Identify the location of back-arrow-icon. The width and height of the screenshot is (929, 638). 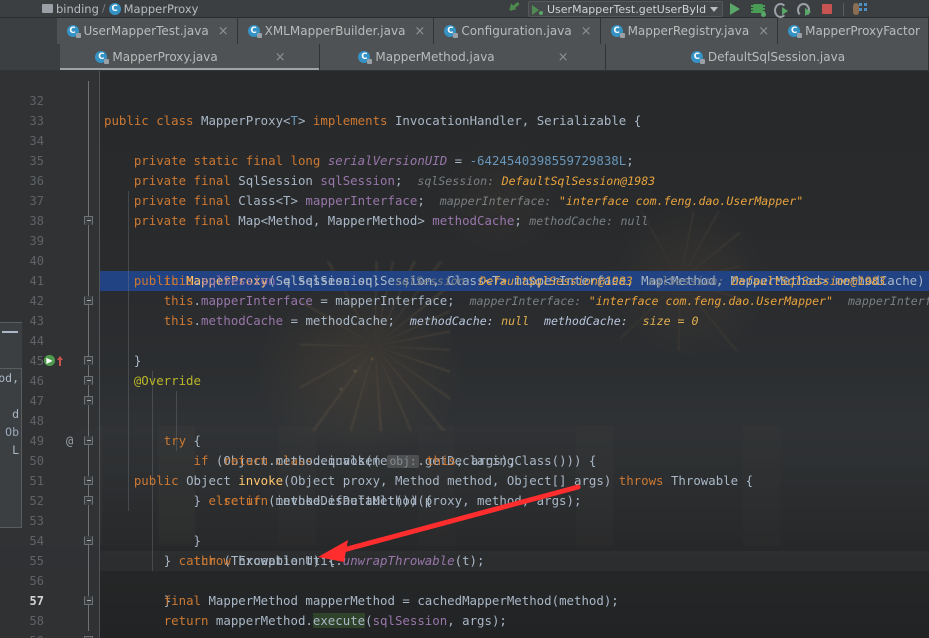
(515, 8).